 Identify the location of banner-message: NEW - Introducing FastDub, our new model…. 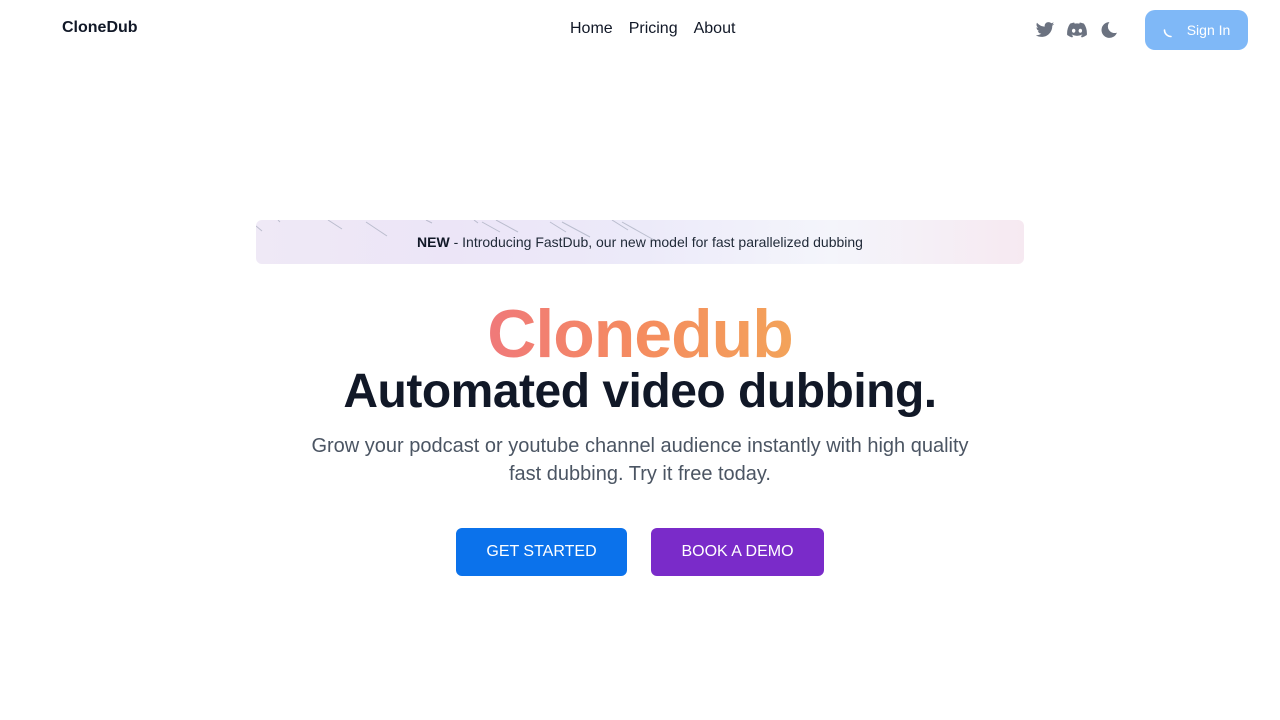
(640, 242).